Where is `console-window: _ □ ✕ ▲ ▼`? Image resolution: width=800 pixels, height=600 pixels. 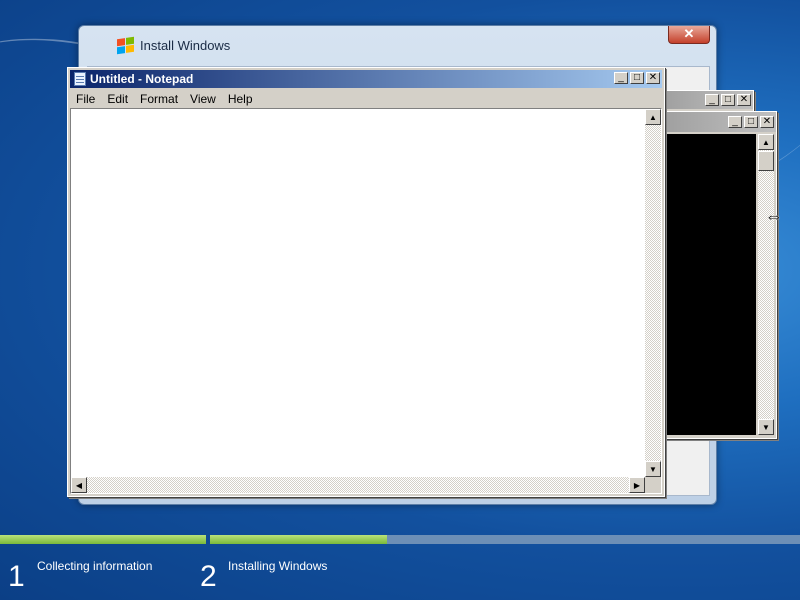
console-window: _ □ ✕ ▲ ▼ is located at coordinates (720, 275).